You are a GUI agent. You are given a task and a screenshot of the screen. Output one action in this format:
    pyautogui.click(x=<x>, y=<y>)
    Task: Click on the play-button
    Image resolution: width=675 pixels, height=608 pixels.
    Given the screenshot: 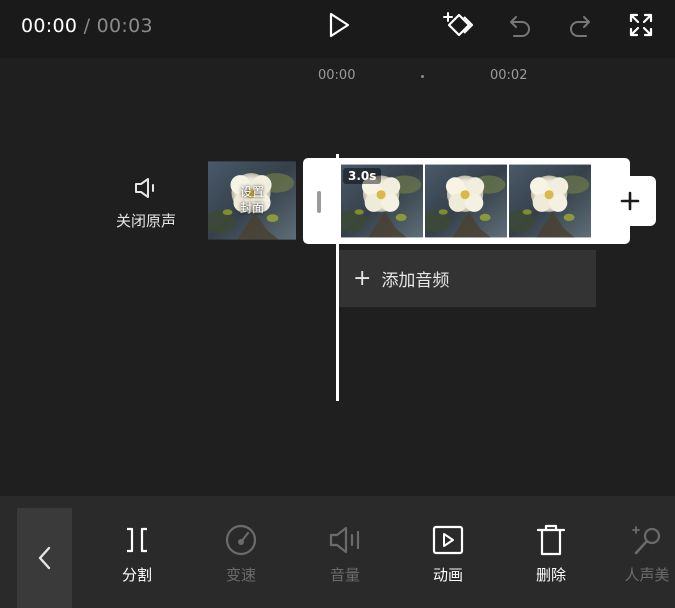 What is the action you would take?
    pyautogui.click(x=339, y=25)
    